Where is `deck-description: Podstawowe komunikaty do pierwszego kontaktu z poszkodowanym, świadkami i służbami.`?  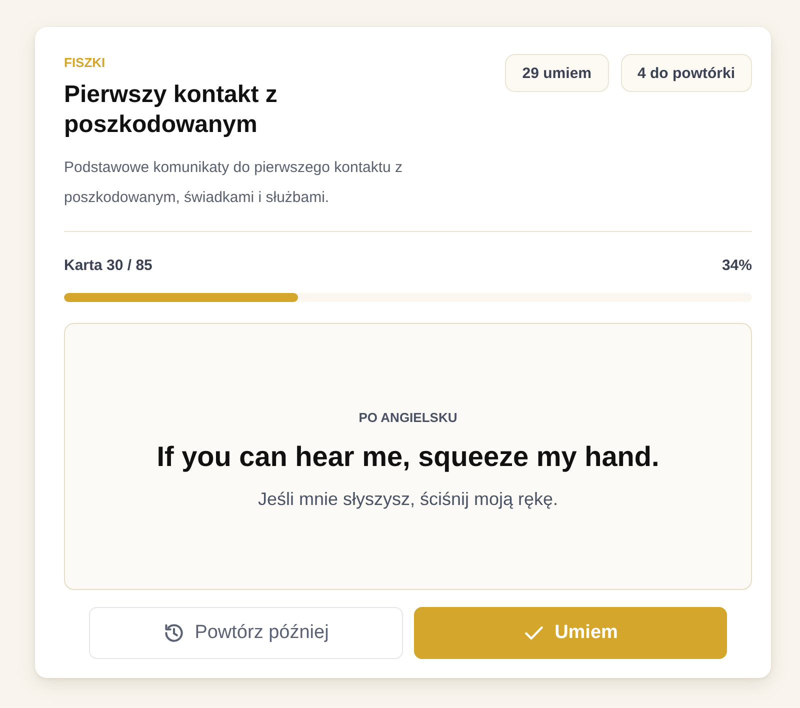
deck-description: Podstawowe komunikaty do pierwszego kontaktu z poszkodowanym, świadkami i służbami. is located at coordinates (234, 183).